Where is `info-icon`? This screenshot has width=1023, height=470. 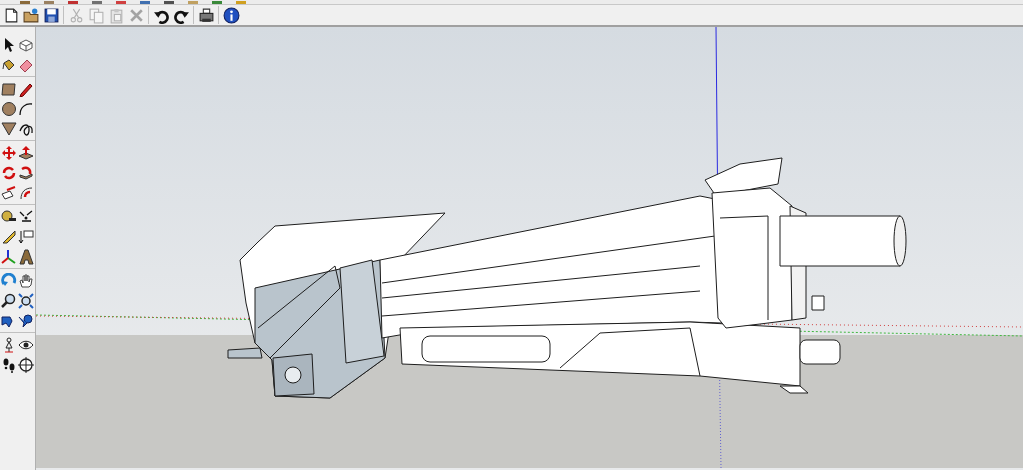 info-icon is located at coordinates (231, 15).